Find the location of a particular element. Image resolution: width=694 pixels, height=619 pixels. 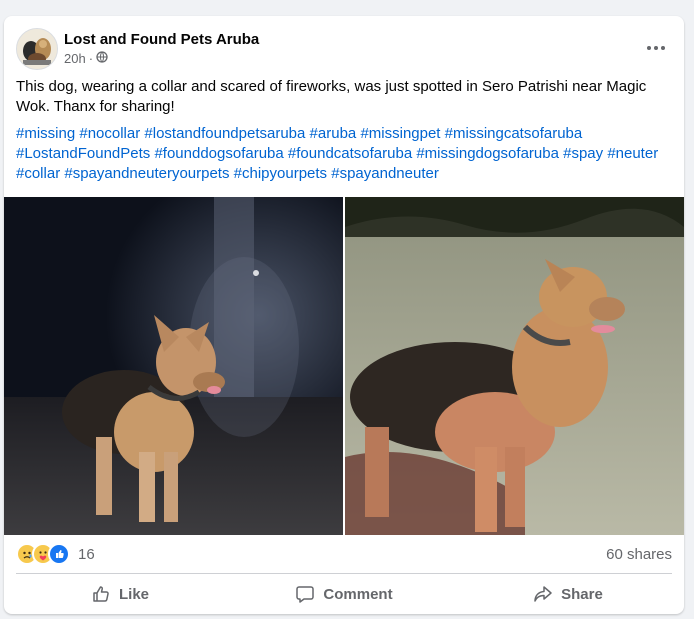

hashtag-link: #missingcatsofaruba is located at coordinates (514, 133).